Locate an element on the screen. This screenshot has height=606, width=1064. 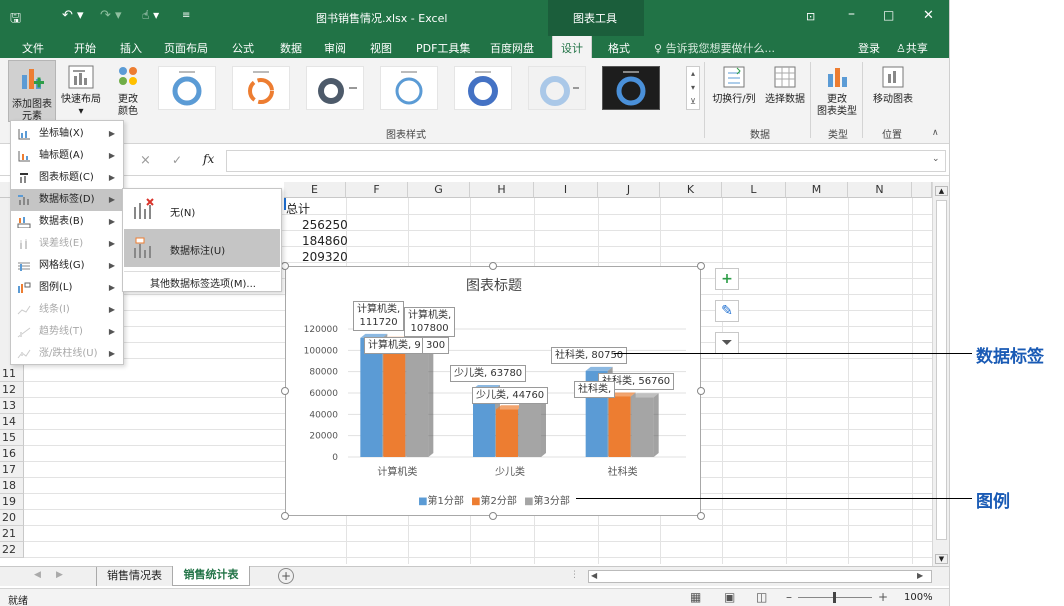
data-callout: 计算机类, 111720 is located at coordinates (379, 316).